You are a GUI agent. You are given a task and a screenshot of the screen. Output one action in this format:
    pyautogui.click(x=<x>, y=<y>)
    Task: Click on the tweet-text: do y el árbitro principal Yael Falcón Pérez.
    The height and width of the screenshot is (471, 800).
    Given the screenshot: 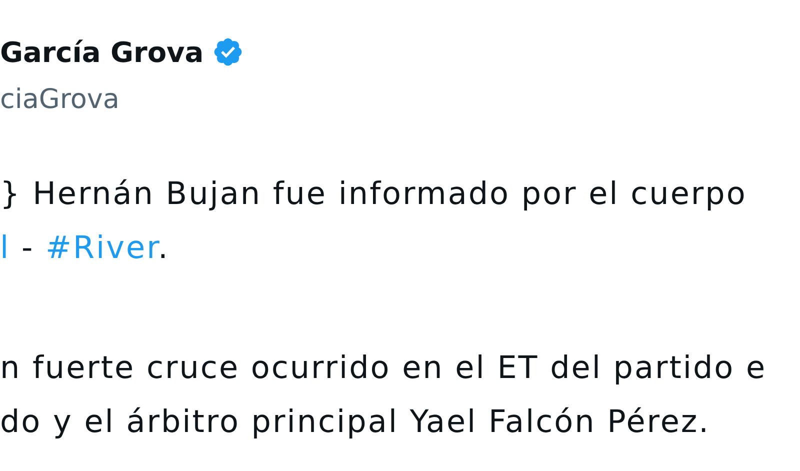 What is the action you would take?
    pyautogui.click(x=356, y=422)
    